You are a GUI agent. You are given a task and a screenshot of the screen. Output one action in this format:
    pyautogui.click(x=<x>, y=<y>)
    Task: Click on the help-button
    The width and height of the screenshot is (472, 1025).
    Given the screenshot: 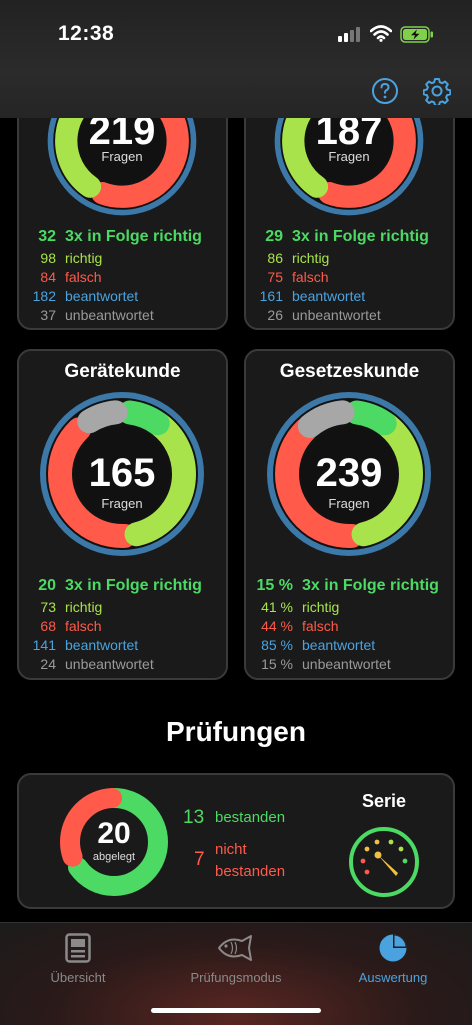 What is the action you would take?
    pyautogui.click(x=385, y=91)
    